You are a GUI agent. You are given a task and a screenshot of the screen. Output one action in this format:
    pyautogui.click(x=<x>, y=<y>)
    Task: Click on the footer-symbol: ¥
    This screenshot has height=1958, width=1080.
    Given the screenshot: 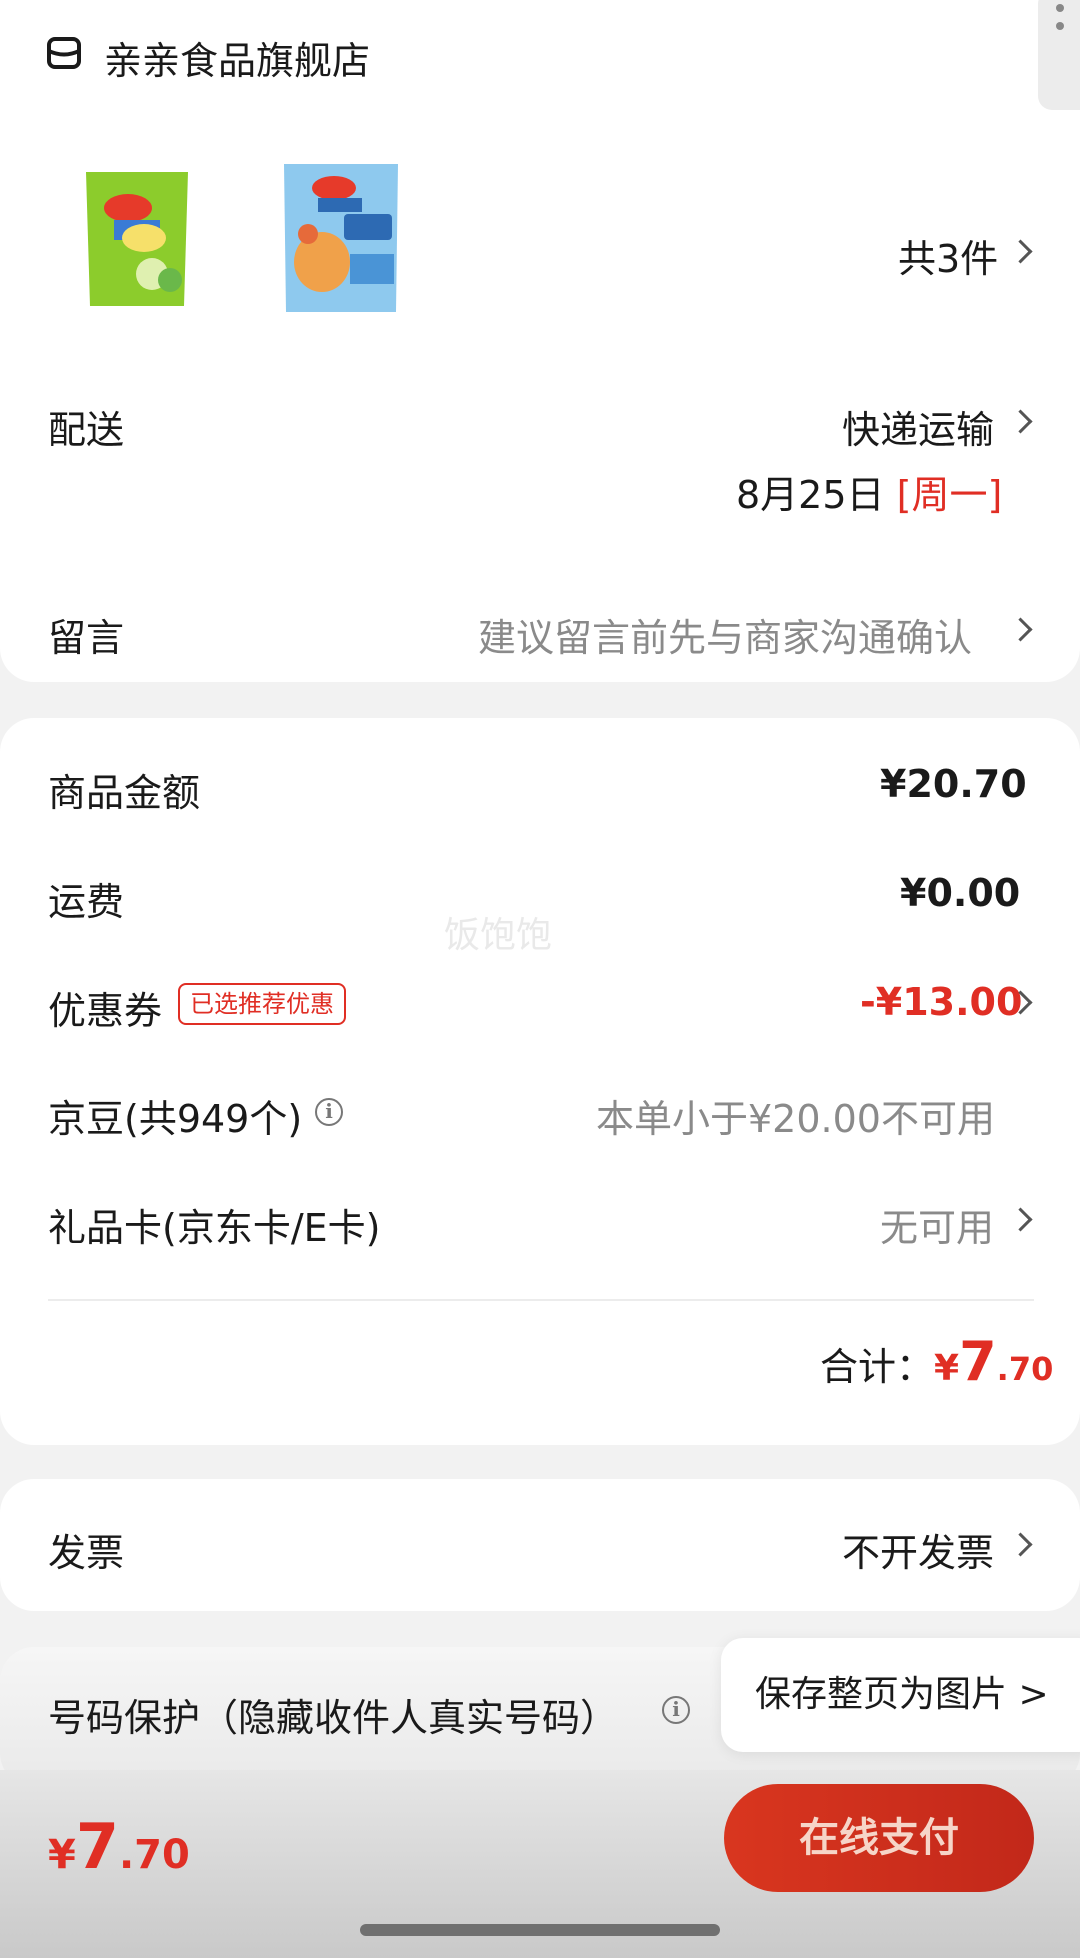 What is the action you would take?
    pyautogui.click(x=62, y=1855)
    